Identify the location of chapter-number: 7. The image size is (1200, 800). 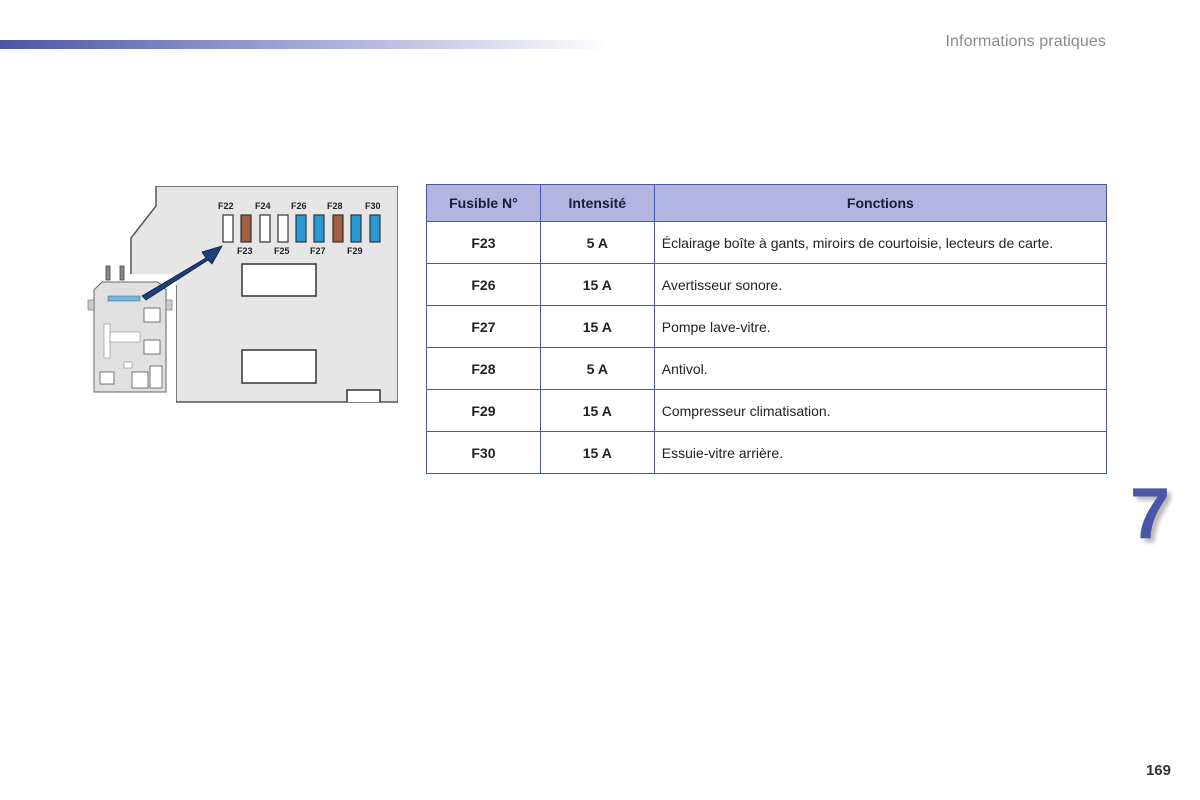
(1150, 514).